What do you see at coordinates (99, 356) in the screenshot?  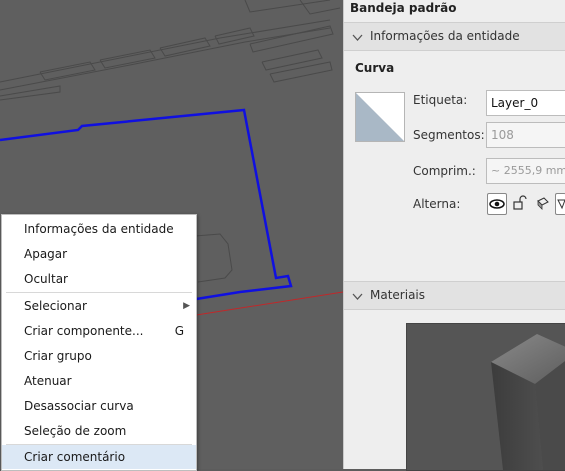 I see `menu-item-make-group: Criar grupo` at bounding box center [99, 356].